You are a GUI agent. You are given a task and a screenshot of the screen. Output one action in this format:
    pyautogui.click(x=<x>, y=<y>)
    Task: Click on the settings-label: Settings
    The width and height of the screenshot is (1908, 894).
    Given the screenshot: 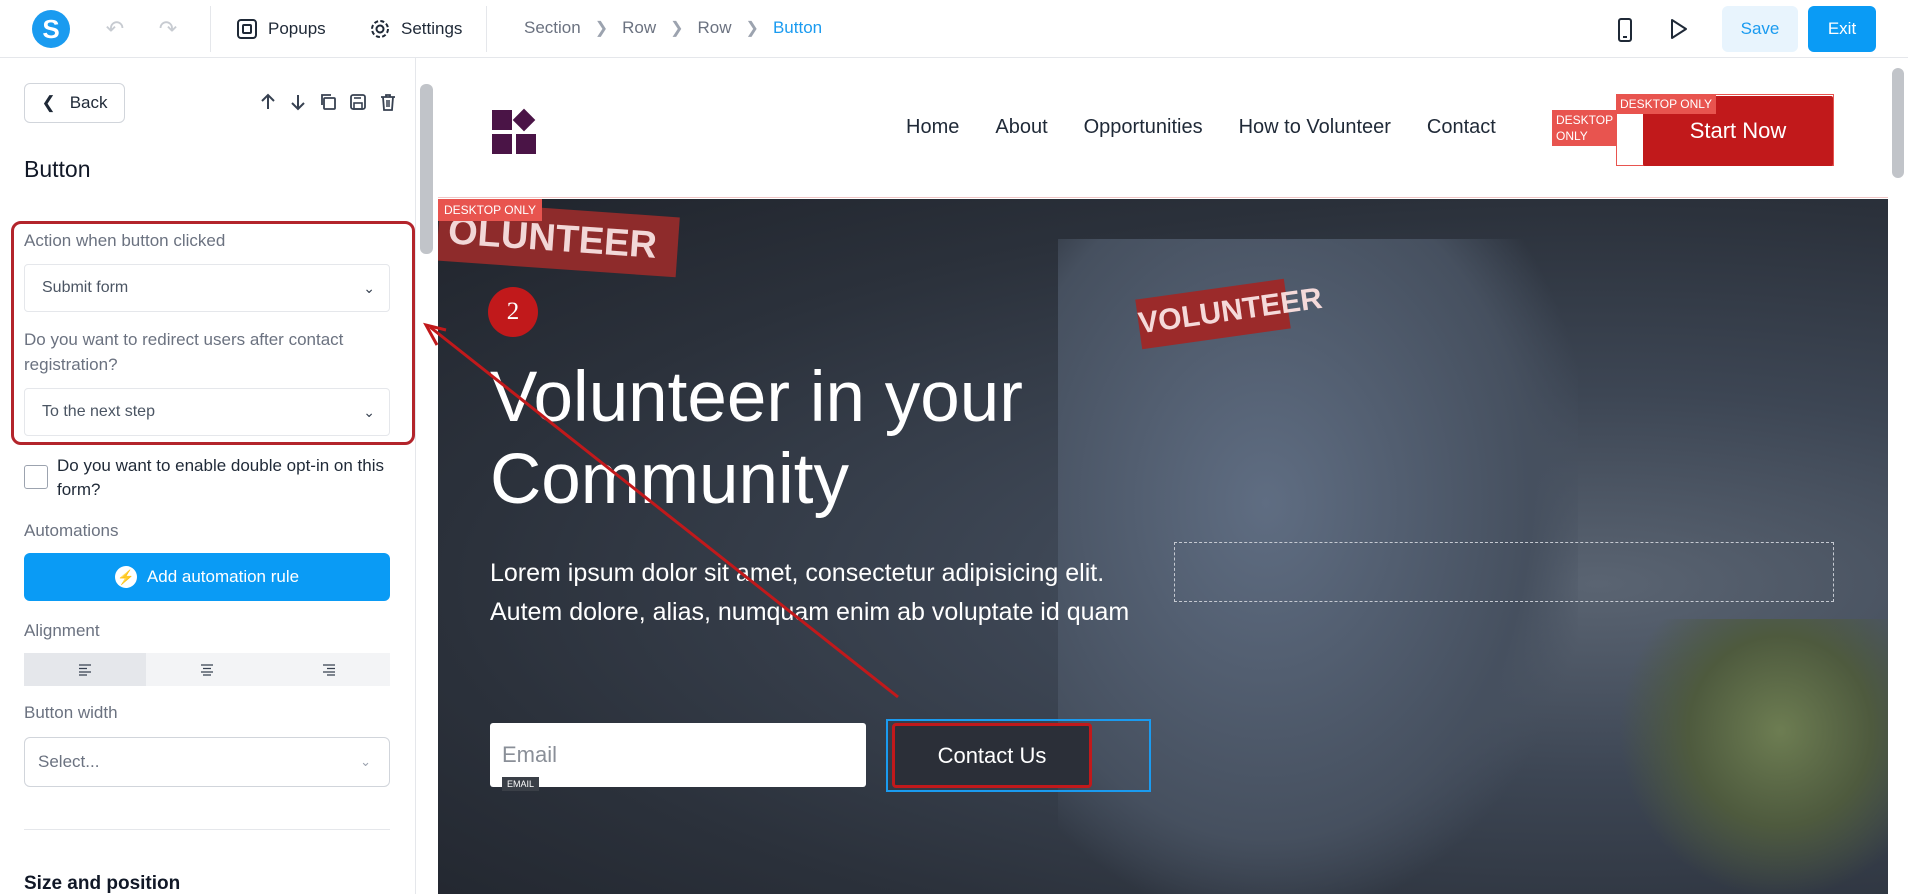 What is the action you would take?
    pyautogui.click(x=432, y=28)
    